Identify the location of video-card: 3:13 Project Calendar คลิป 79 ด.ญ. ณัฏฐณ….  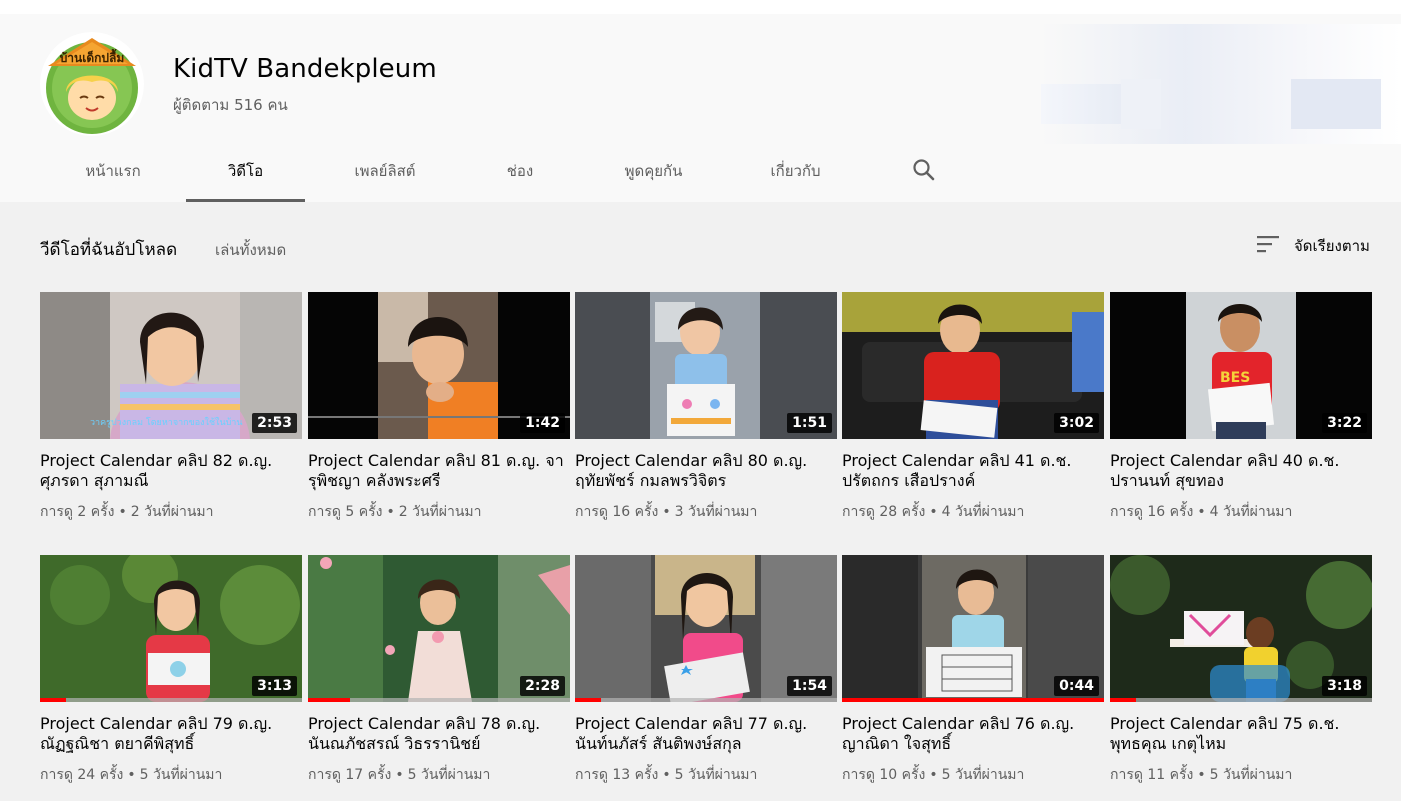
(171, 670).